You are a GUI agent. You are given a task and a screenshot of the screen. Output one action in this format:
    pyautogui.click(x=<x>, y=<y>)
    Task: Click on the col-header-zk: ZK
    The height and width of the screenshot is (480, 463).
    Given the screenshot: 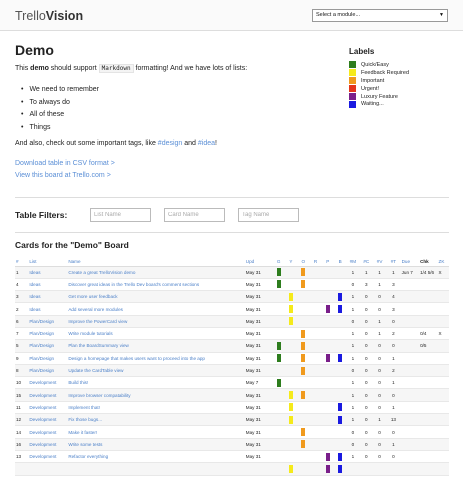 What is the action you would take?
    pyautogui.click(x=443, y=262)
    